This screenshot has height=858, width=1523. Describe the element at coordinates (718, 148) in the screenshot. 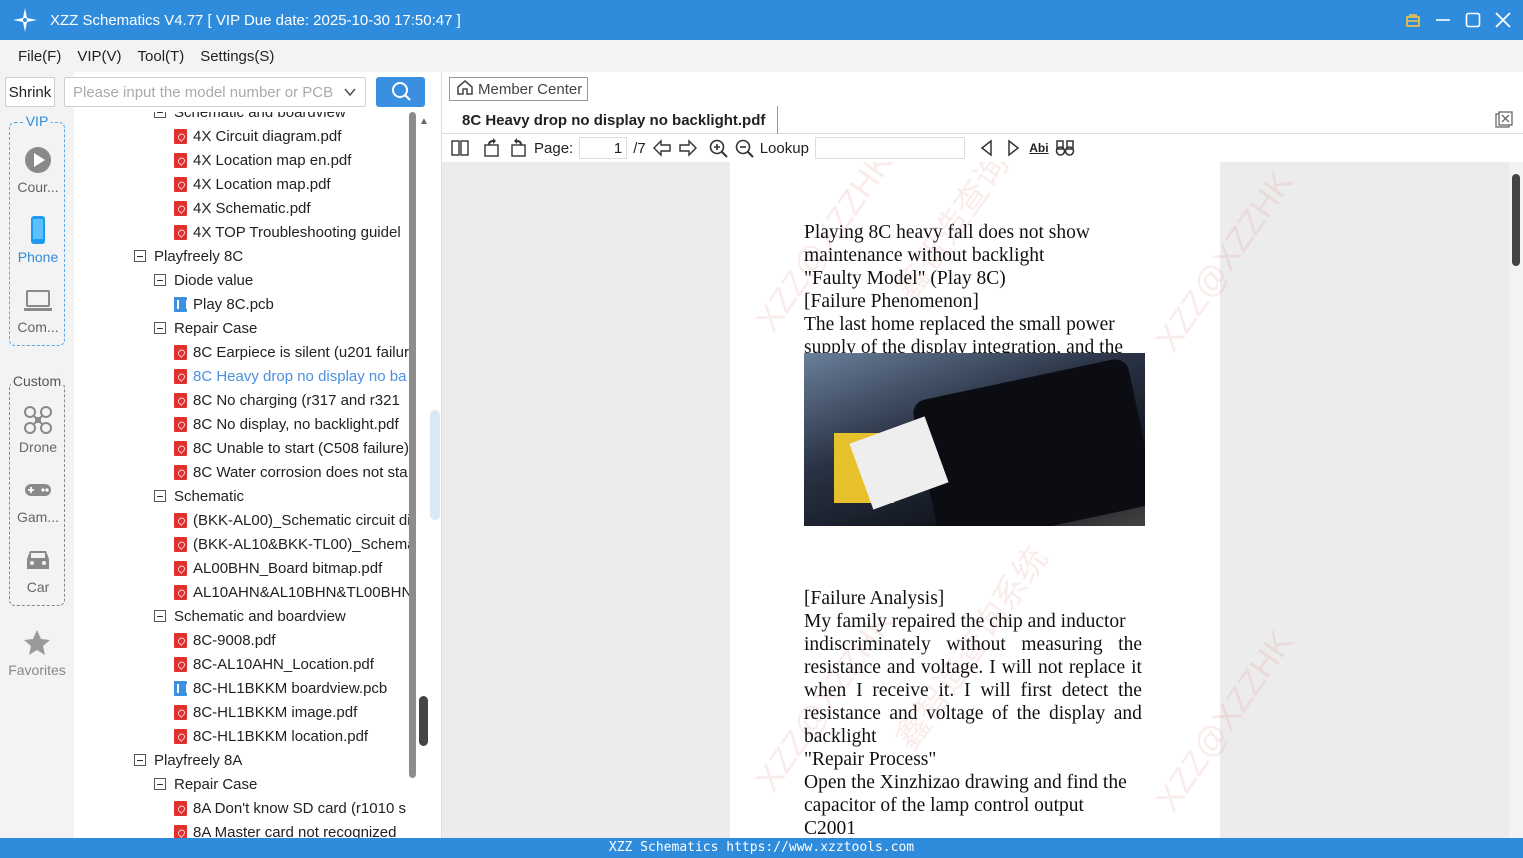

I see `zoom-in-icon` at that location.